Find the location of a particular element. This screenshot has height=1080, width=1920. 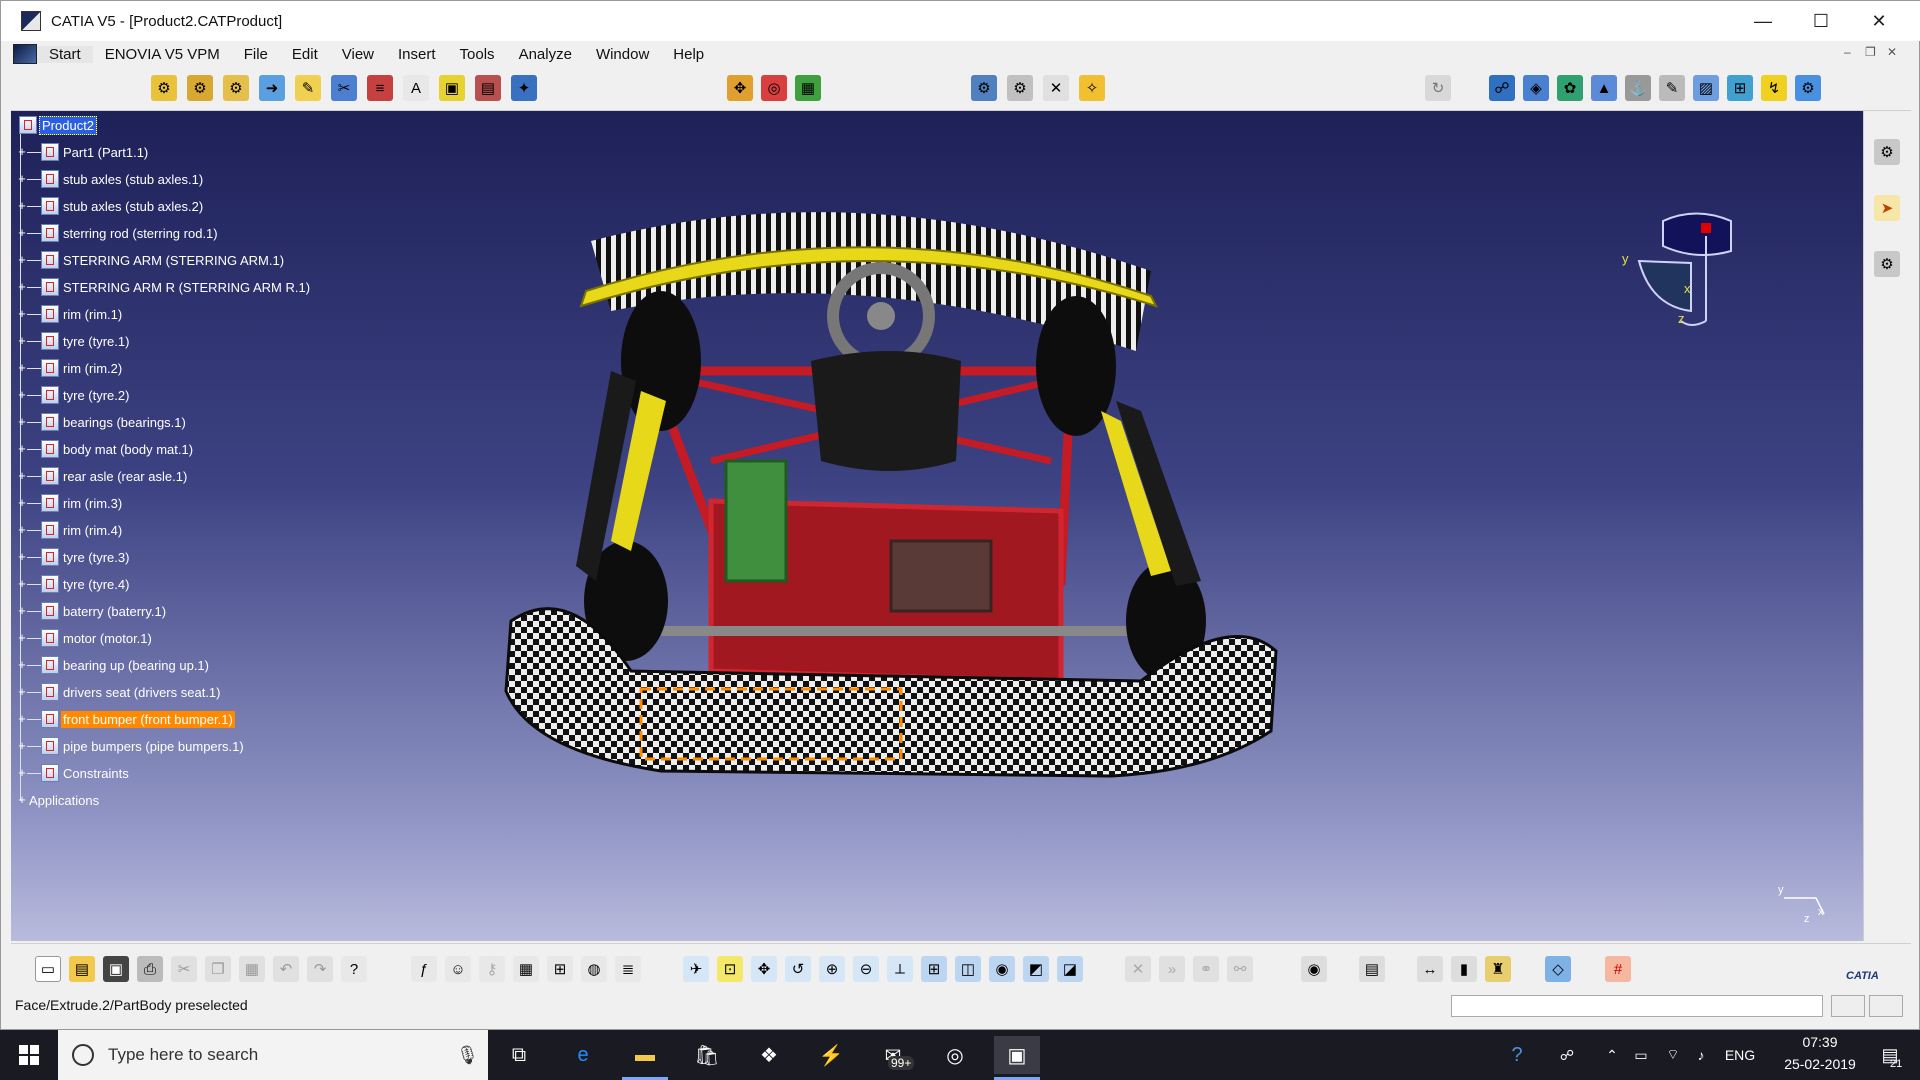

rotate-icon: ↺ is located at coordinates (798, 969).